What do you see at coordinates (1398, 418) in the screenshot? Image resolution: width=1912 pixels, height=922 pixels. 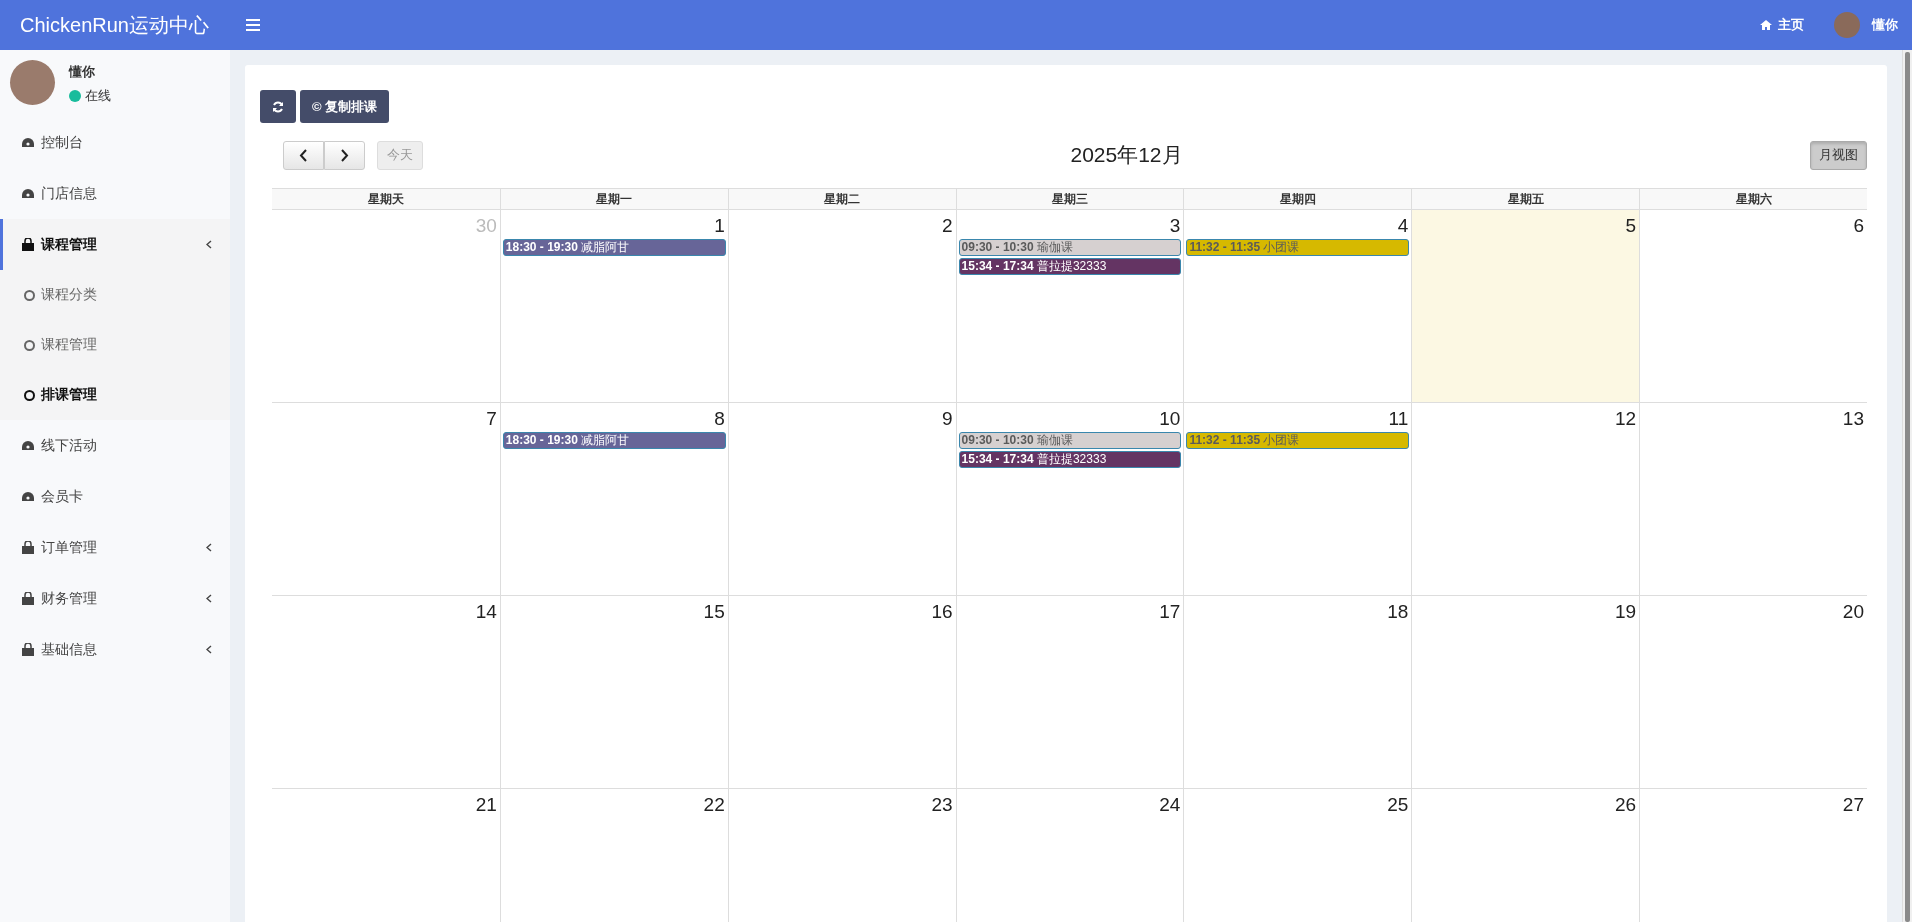 I see `day-number: 11` at bounding box center [1398, 418].